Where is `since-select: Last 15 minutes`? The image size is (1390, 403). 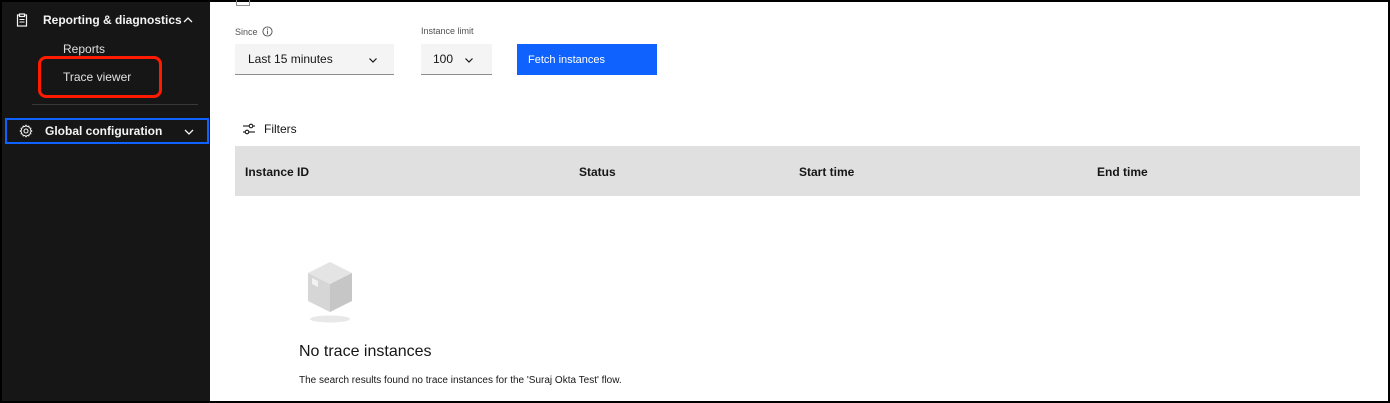
since-select: Last 15 minutes is located at coordinates (314, 59).